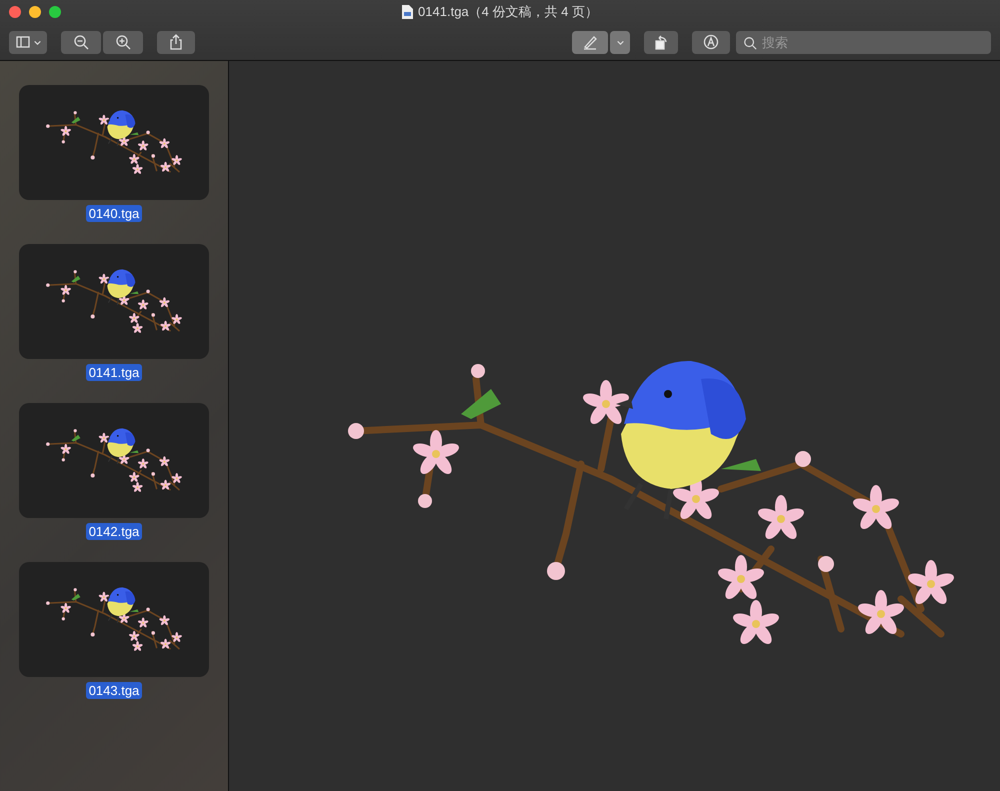 The height and width of the screenshot is (791, 1000). What do you see at coordinates (863, 42) in the screenshot?
I see `search-field: 搜索` at bounding box center [863, 42].